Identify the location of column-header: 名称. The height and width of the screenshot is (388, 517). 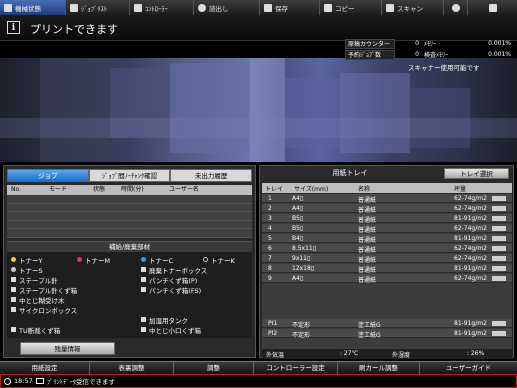
(364, 189).